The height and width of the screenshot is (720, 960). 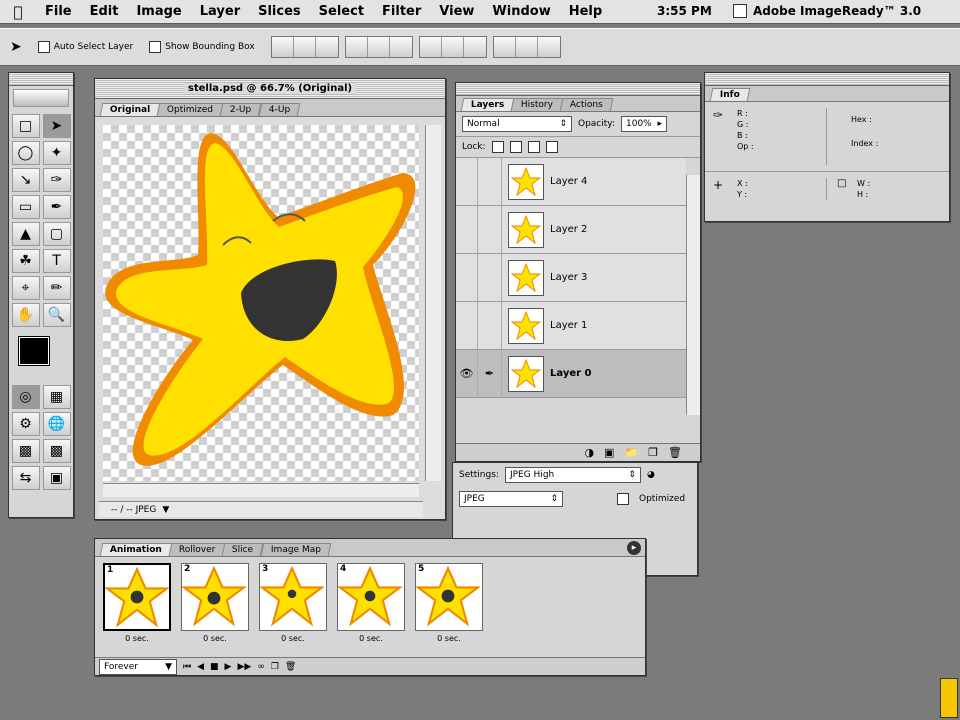 I want to click on magic-wand-tool-icon: ✦, so click(x=56, y=153).